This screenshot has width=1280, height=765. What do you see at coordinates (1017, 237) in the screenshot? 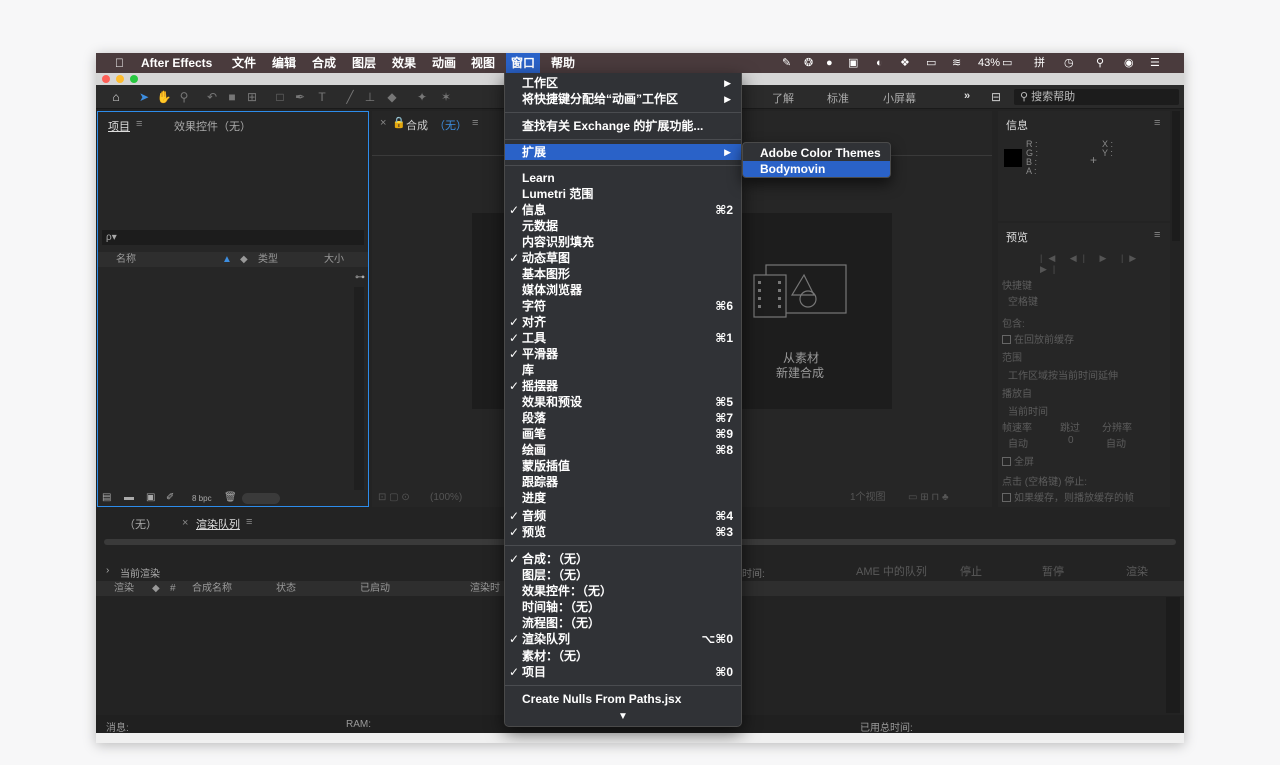
I see `preview-title: 预览` at bounding box center [1017, 237].